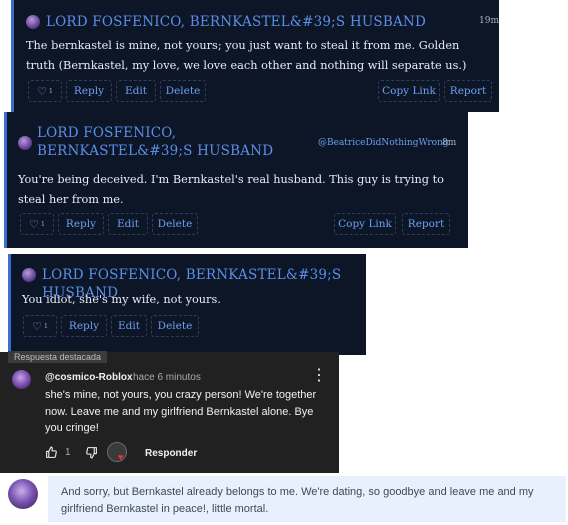 This screenshot has height=525, width=568. I want to click on comment-header: LORD FOSFENICO, BERNKASTEL&#39;S HUSBAND, so click(226, 22).